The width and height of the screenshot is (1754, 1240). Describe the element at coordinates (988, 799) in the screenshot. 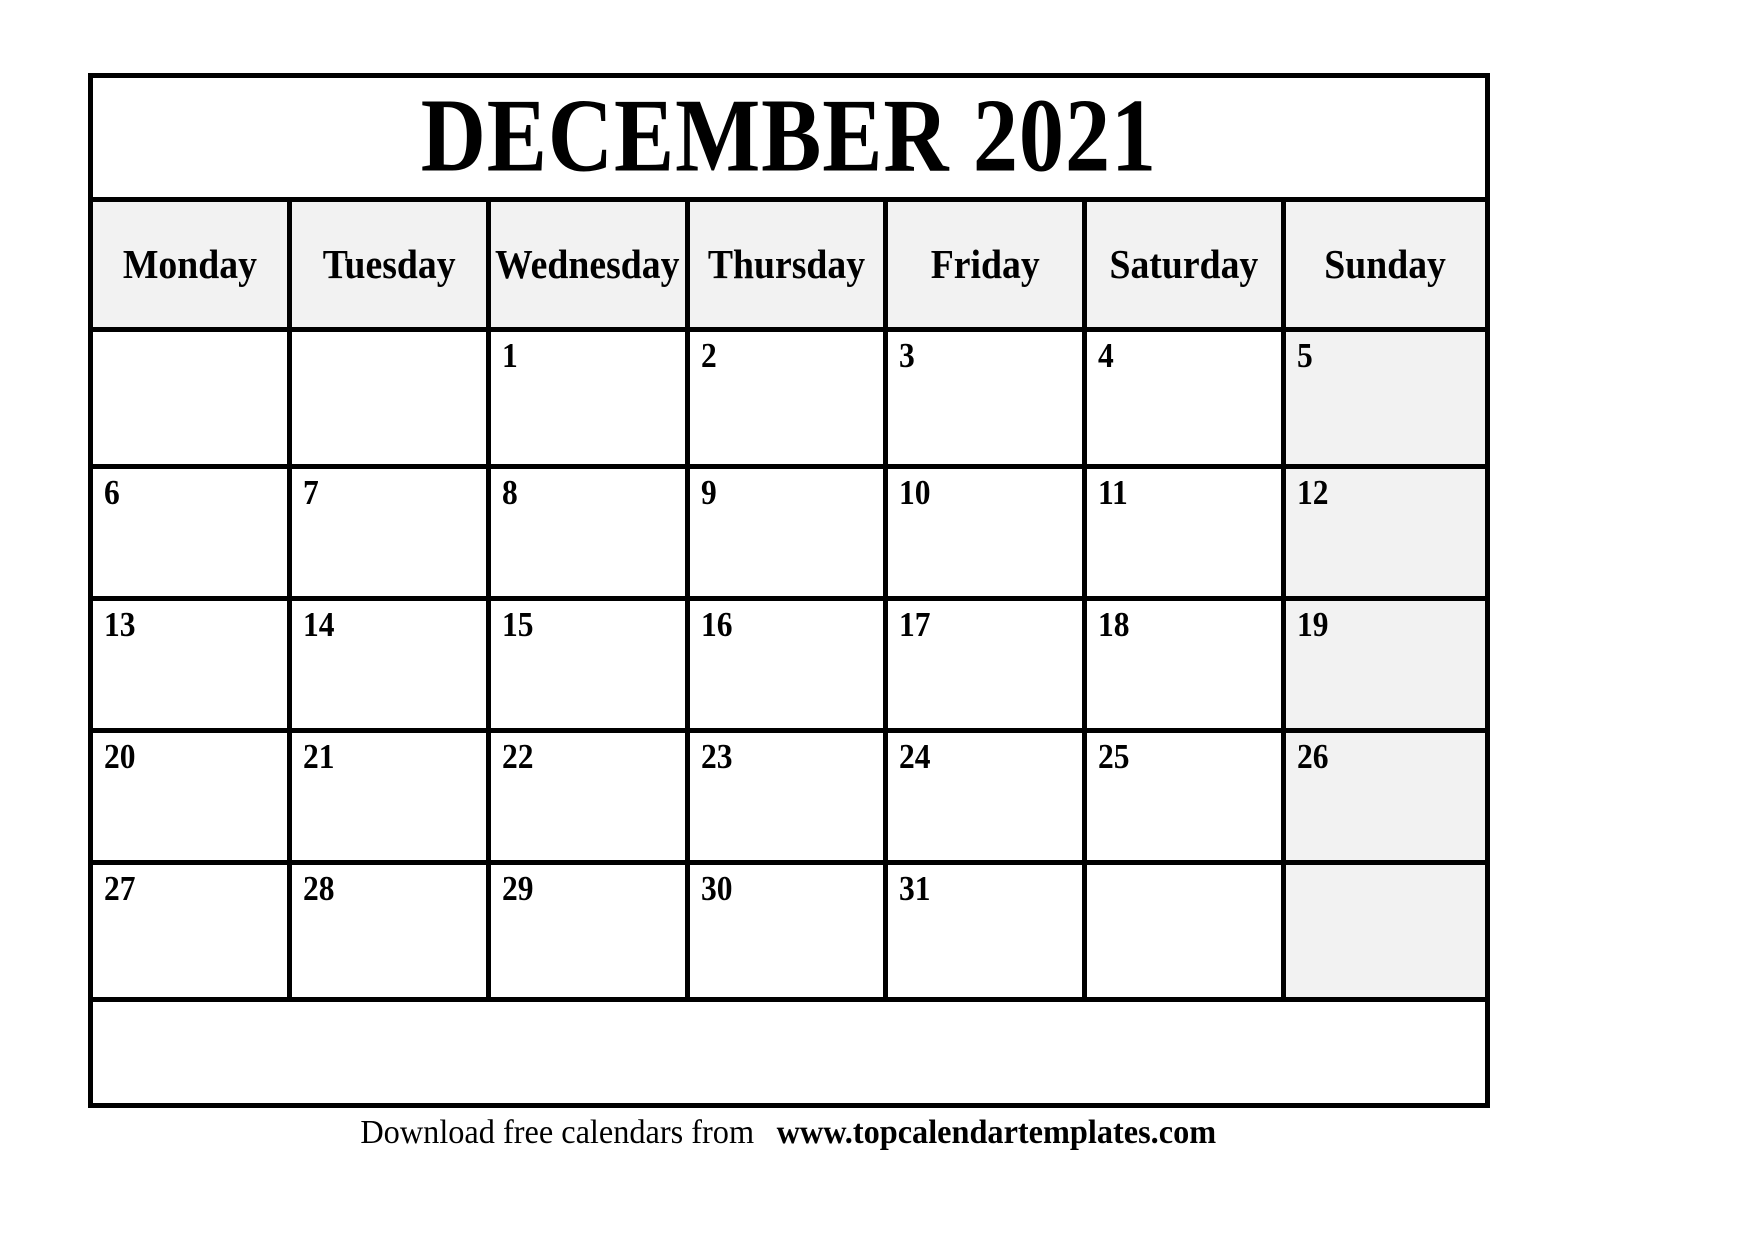

I see `day-cell: 24` at that location.